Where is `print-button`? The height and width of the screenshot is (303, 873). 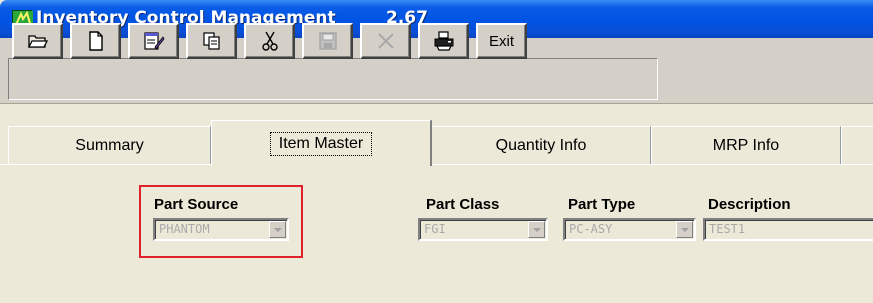 print-button is located at coordinates (443, 41).